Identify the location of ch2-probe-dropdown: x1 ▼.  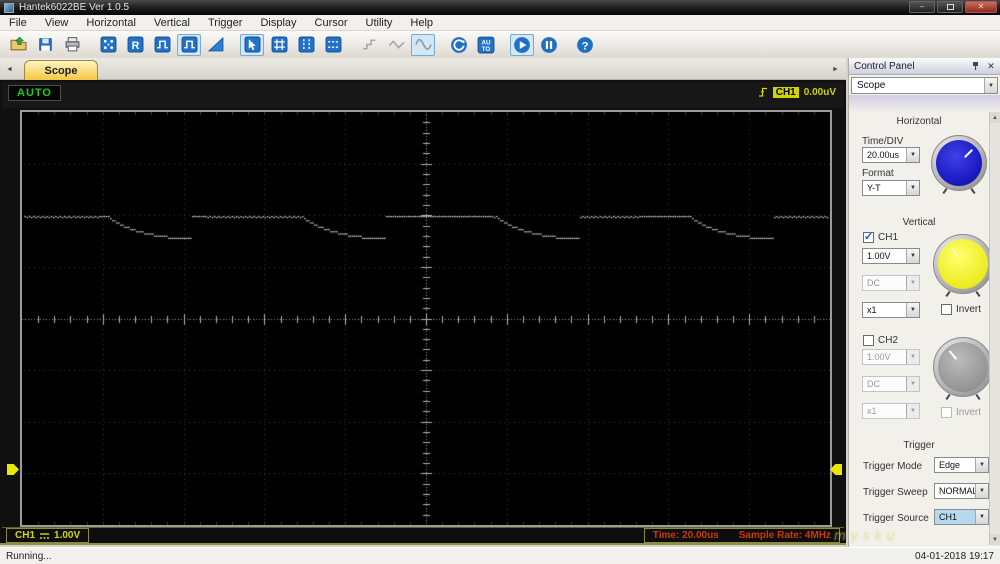
(891, 411).